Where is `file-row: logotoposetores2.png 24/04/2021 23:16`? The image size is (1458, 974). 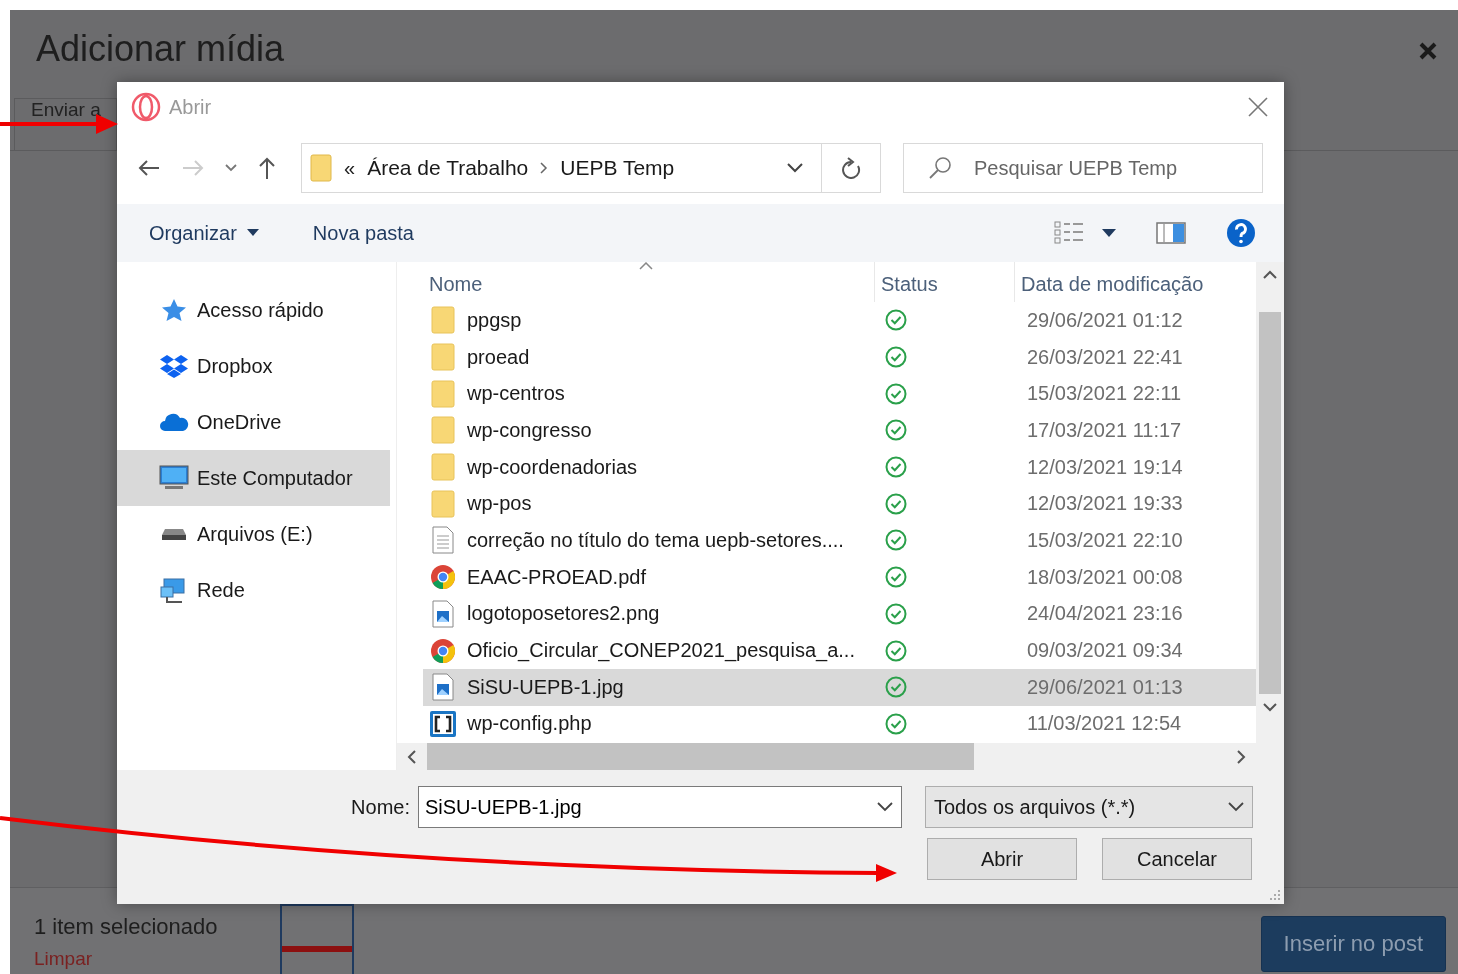
file-row: logotoposetores2.png 24/04/2021 23:16 is located at coordinates (839, 614).